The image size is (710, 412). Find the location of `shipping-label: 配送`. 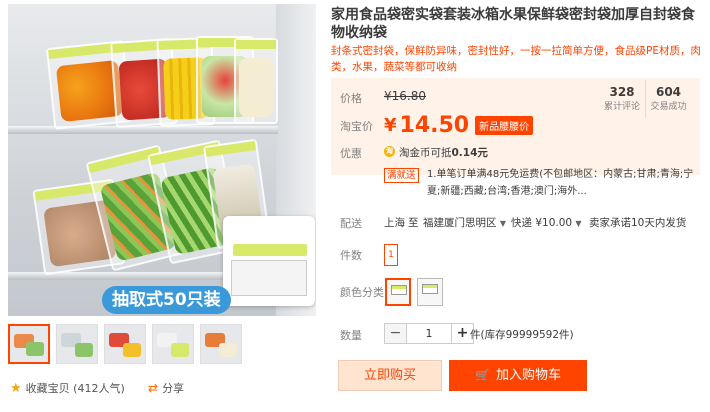

shipping-label: 配送 is located at coordinates (351, 223).